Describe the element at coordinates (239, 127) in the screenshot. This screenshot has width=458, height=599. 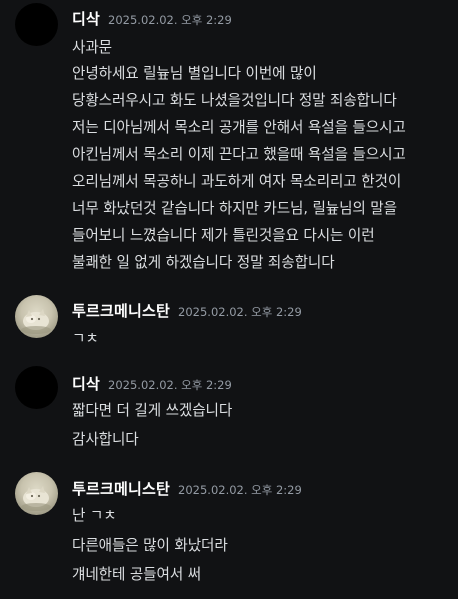
I see `message-line: 저는 디아님께서 목소리 공개를 안해서 욕설을 들으시고` at that location.